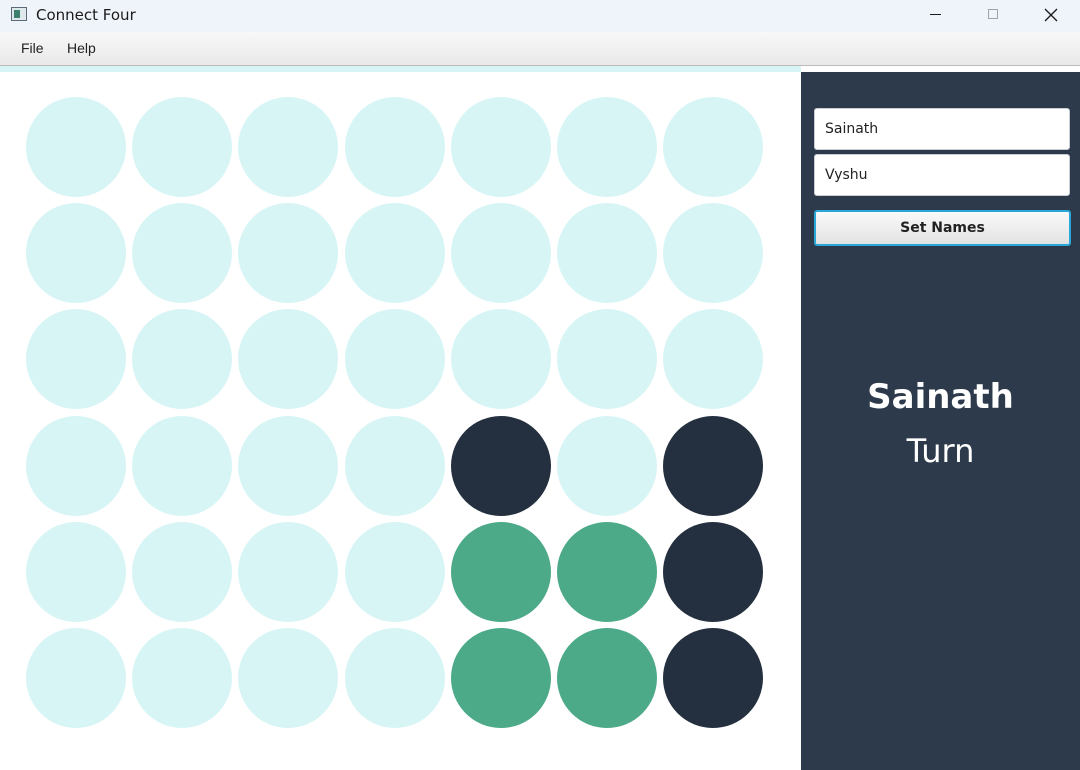 Image resolution: width=1080 pixels, height=770 pixels. Describe the element at coordinates (940, 451) in the screenshot. I see `turn-label: Turn` at that location.